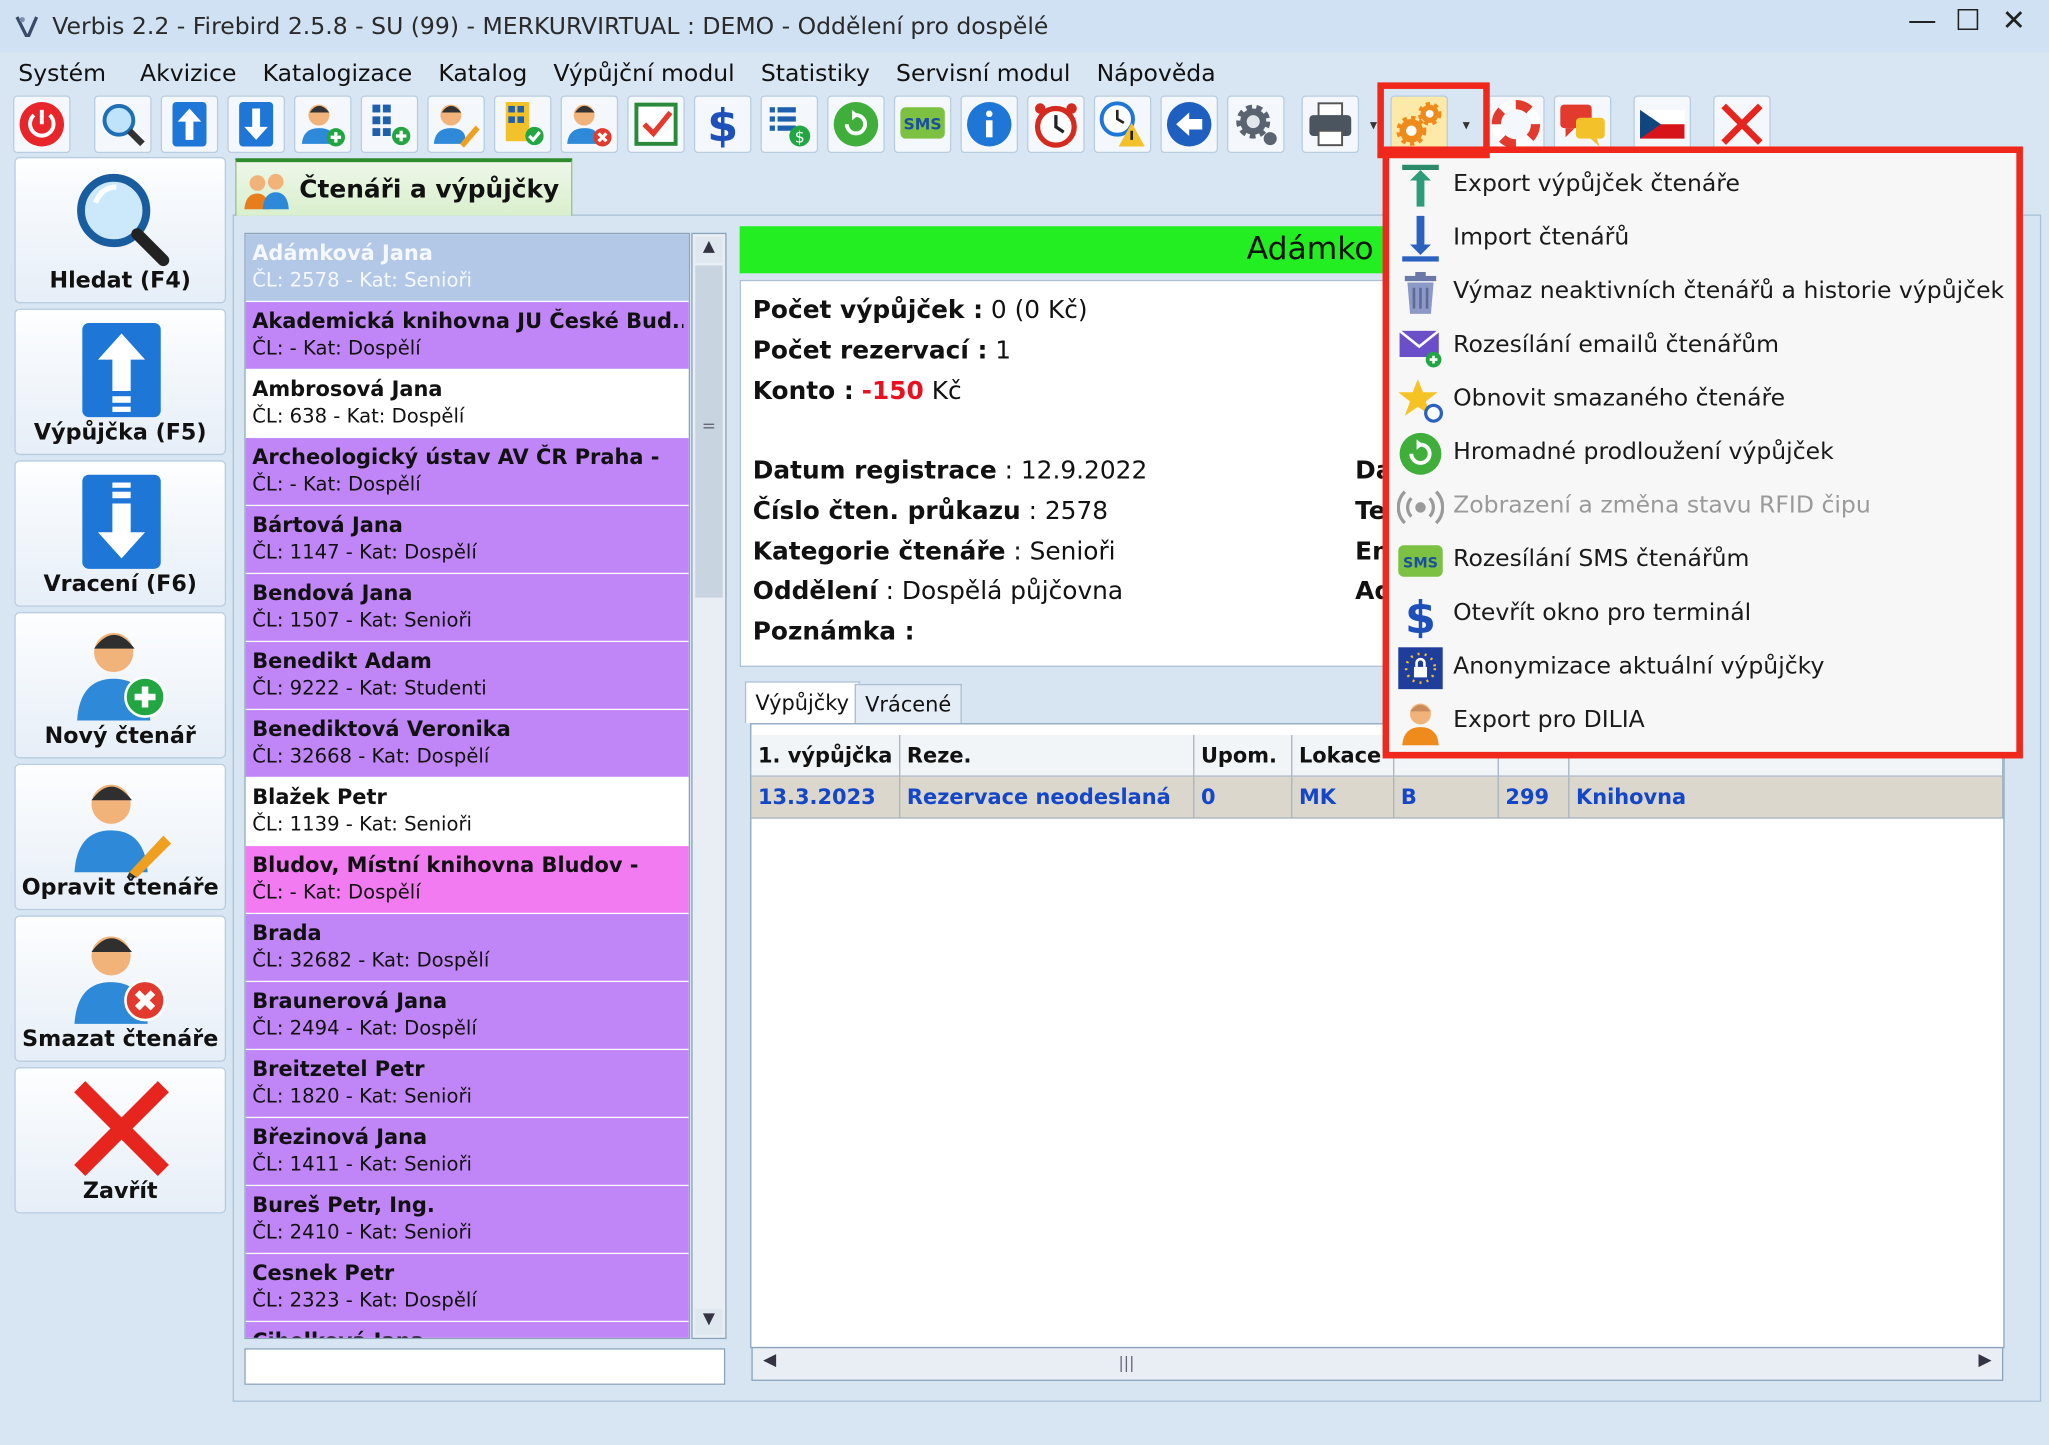  Describe the element at coordinates (1343, 755) in the screenshot. I see `col-location: Lokace` at that location.